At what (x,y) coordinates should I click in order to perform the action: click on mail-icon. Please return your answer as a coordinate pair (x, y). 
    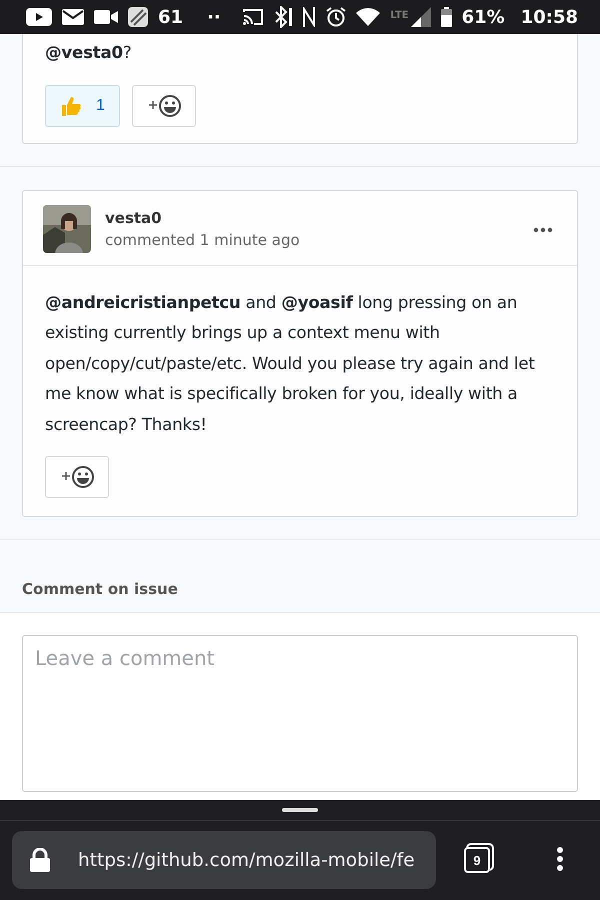
    Looking at the image, I should click on (73, 17).